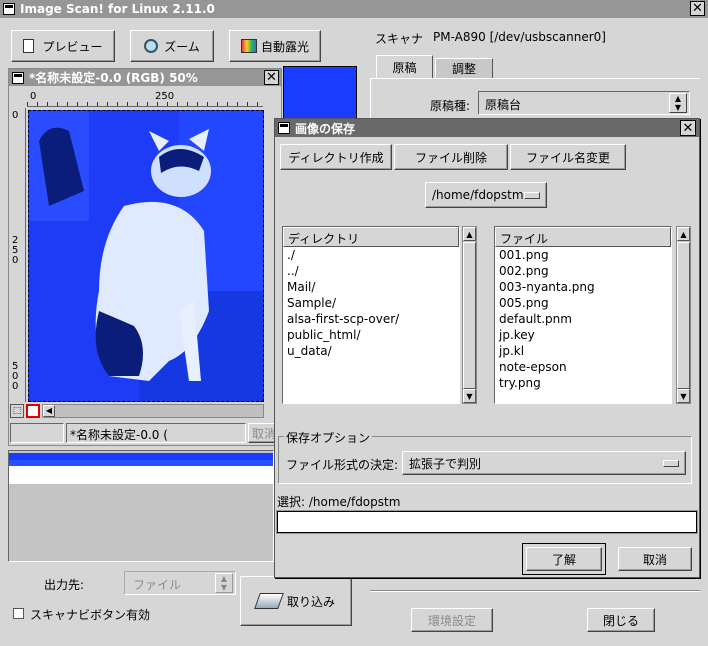 This screenshot has height=646, width=708. I want to click on window-menu-icon, so click(9, 9).